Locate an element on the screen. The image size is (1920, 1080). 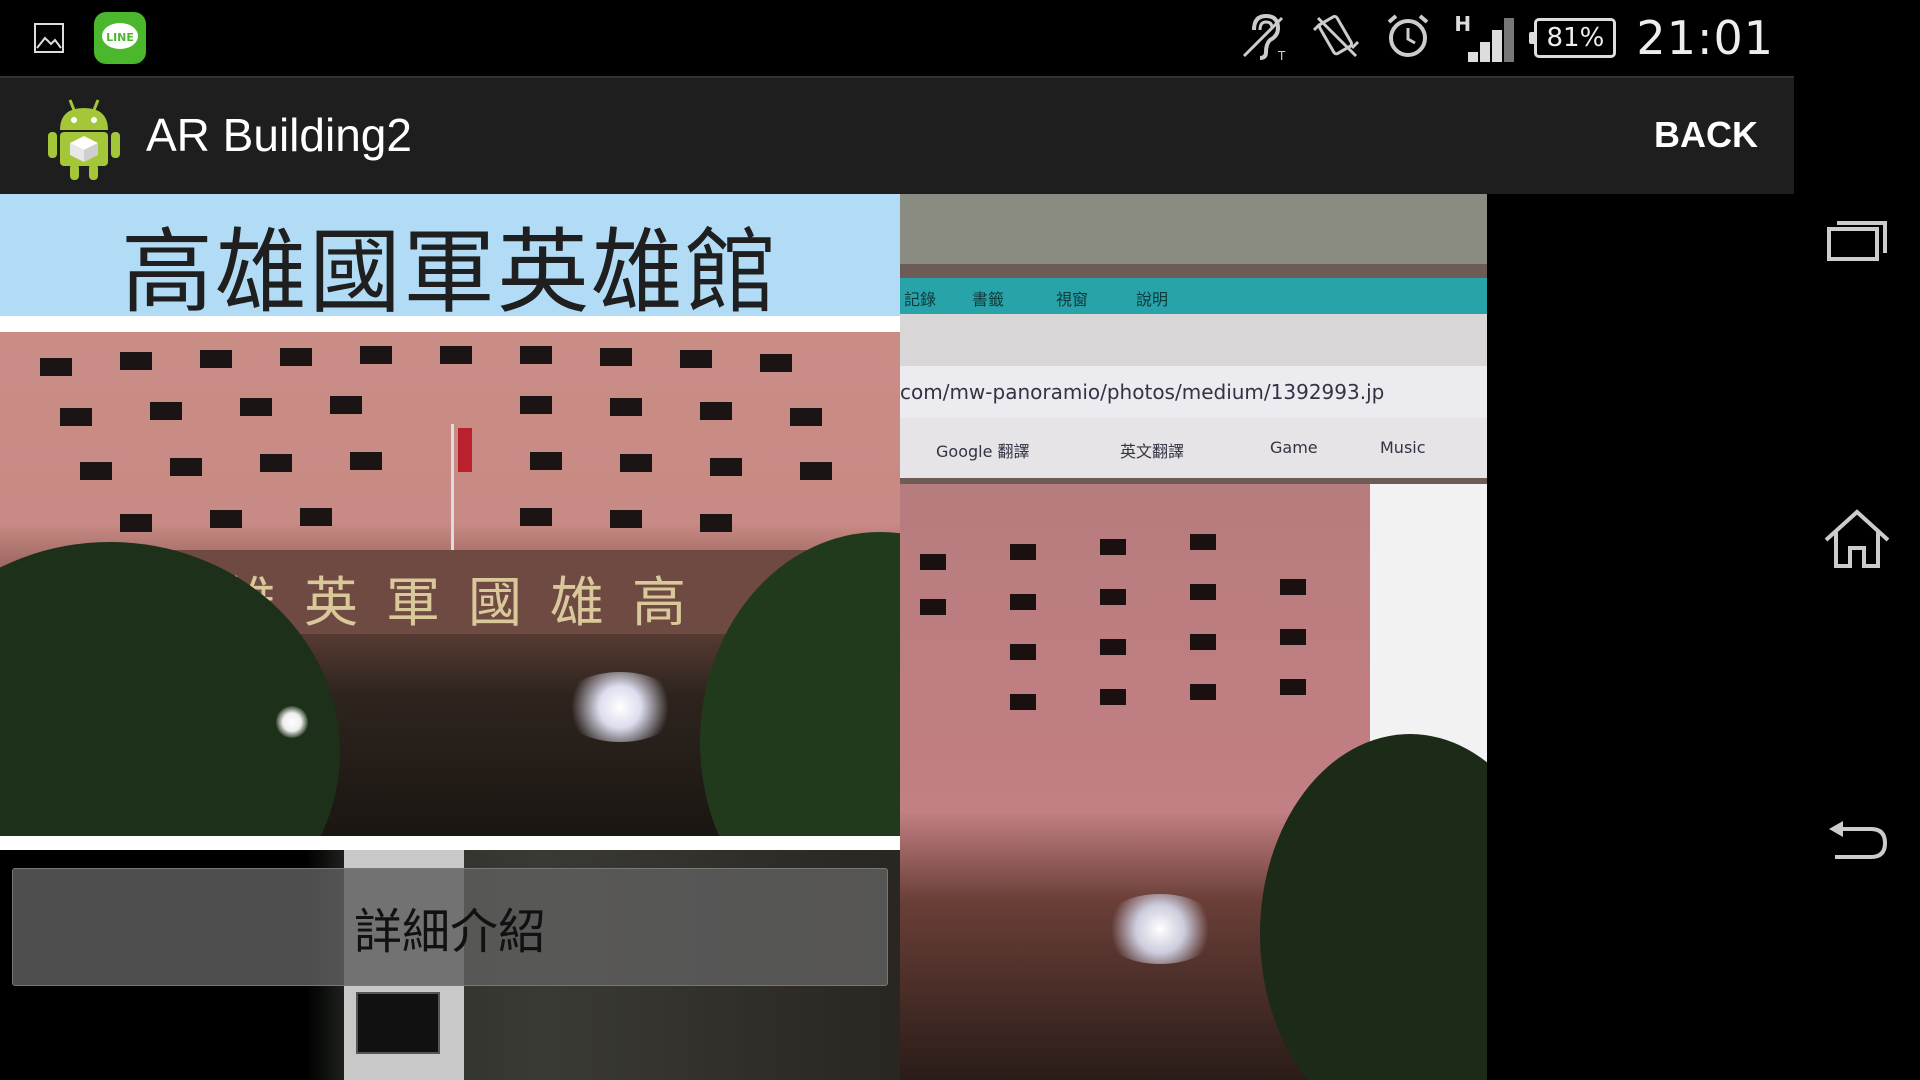
camera-menubar: 記錄 書籤 視窗 說明 is located at coordinates (1193, 296).